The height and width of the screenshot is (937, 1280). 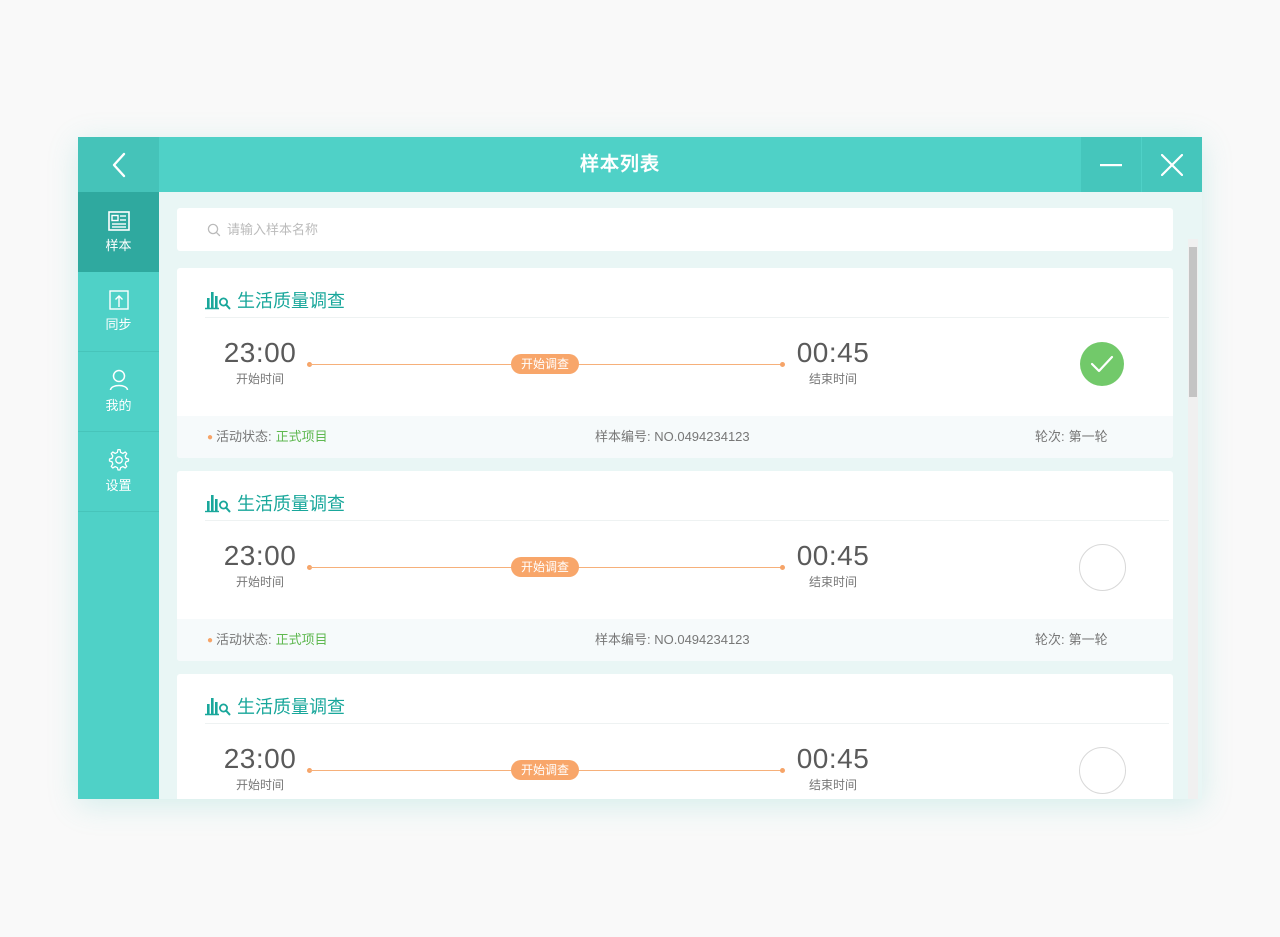 What do you see at coordinates (118, 460) in the screenshot?
I see `gear-icon` at bounding box center [118, 460].